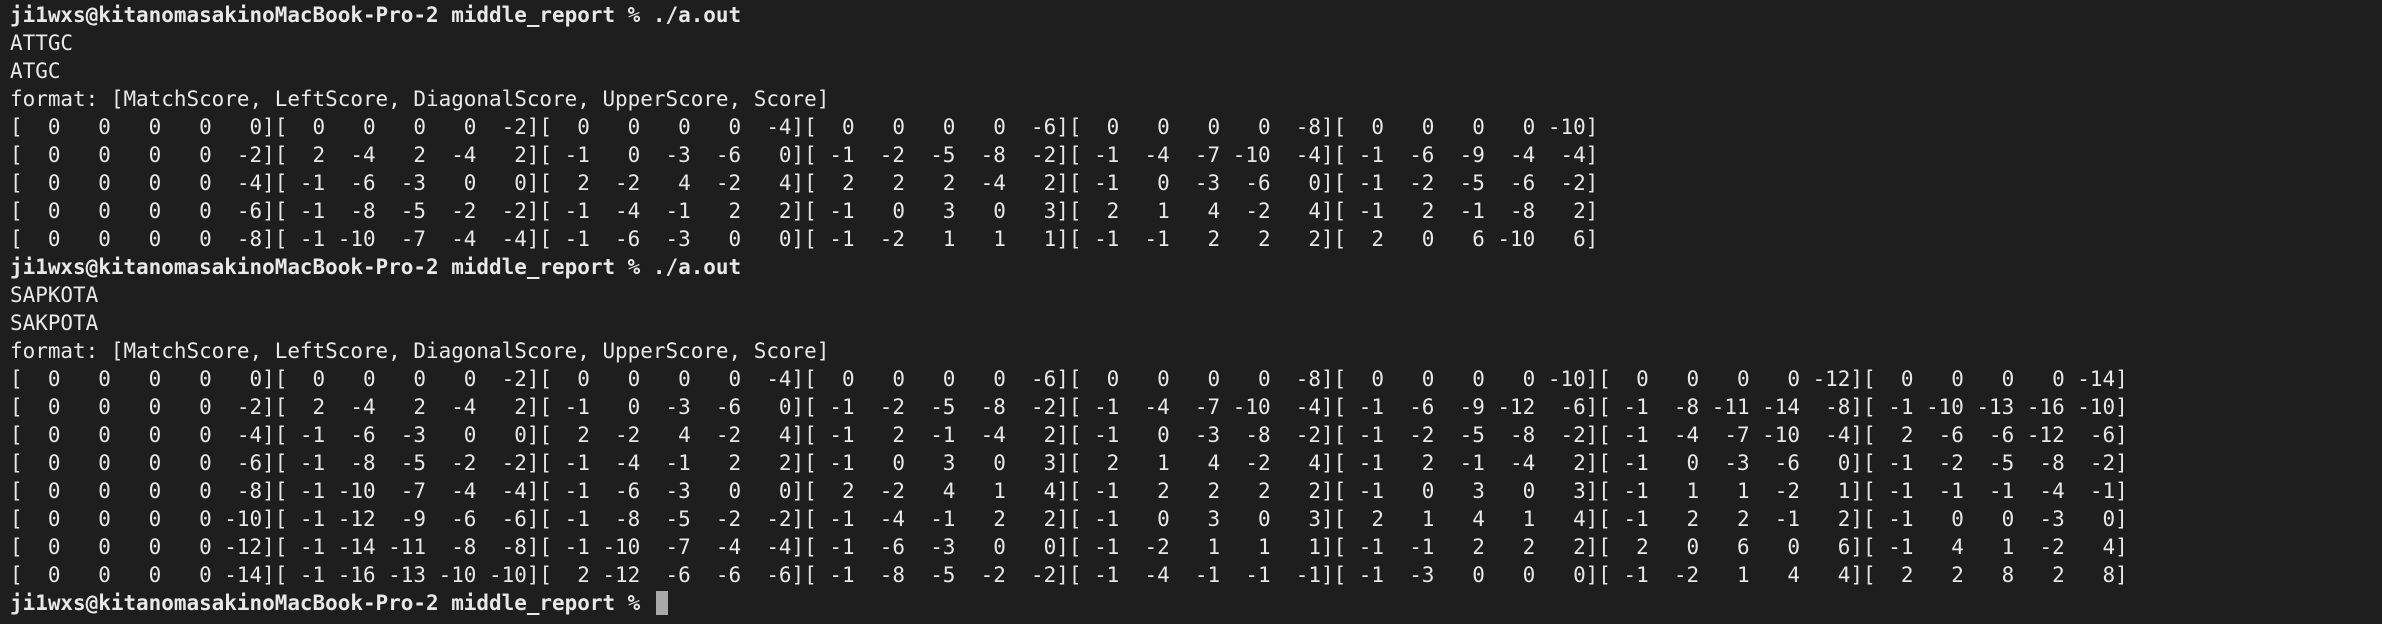 This screenshot has height=624, width=2382. Describe the element at coordinates (35, 71) in the screenshot. I see `output-text: ATGC` at that location.